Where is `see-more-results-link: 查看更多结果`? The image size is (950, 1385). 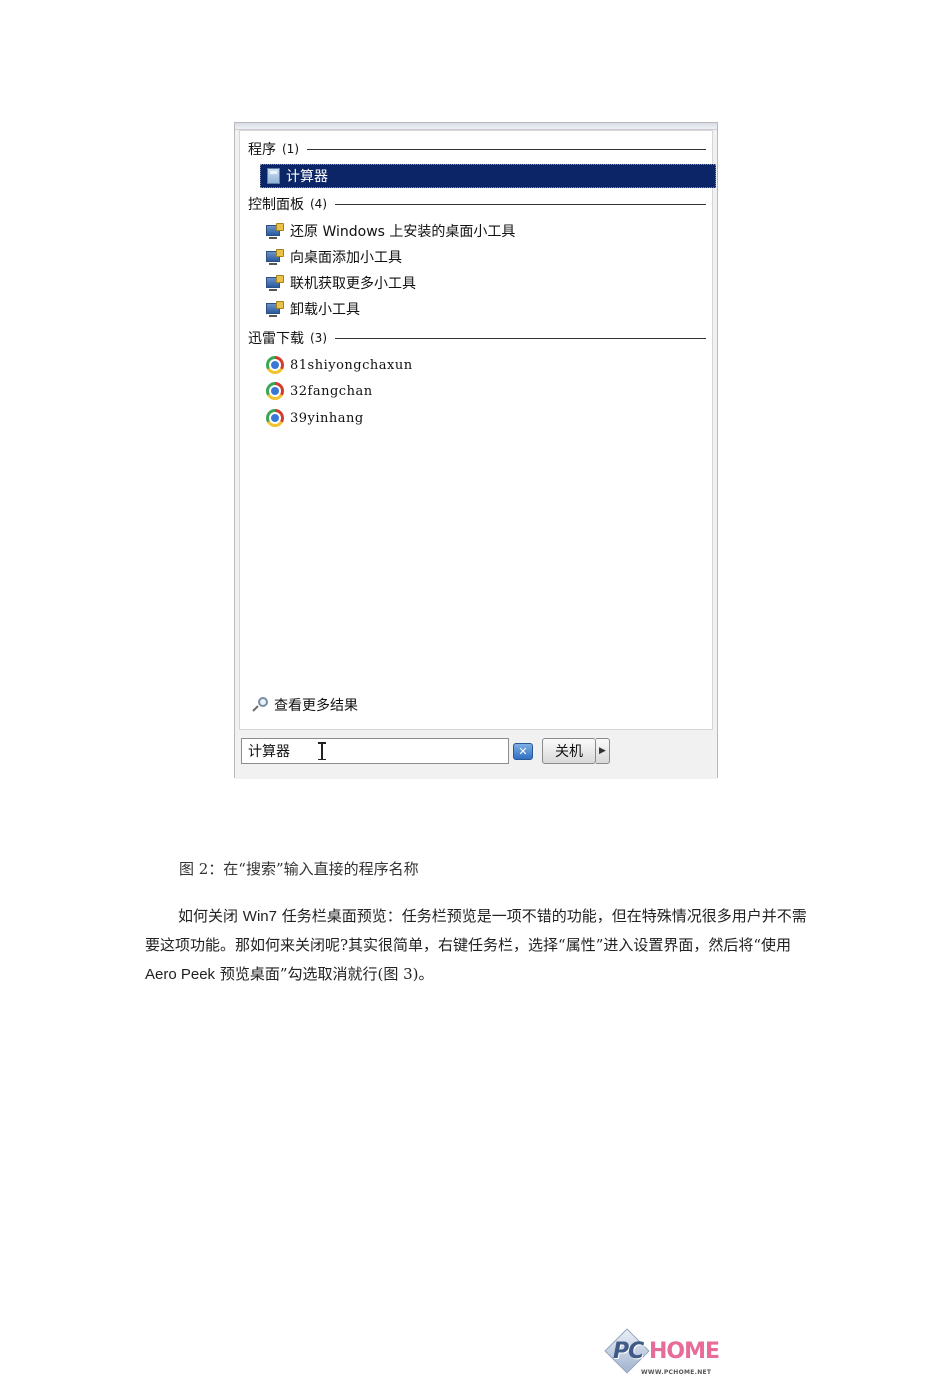
see-more-results-link: 查看更多结果 is located at coordinates (305, 705).